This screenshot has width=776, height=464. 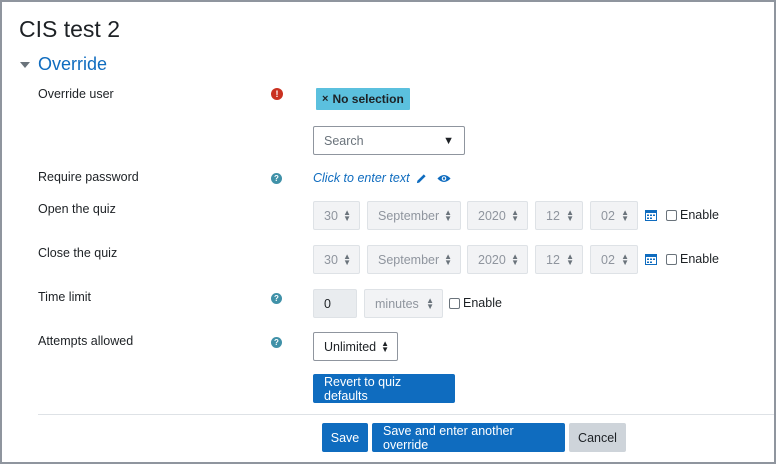 I want to click on required-icon: !, so click(x=277, y=94).